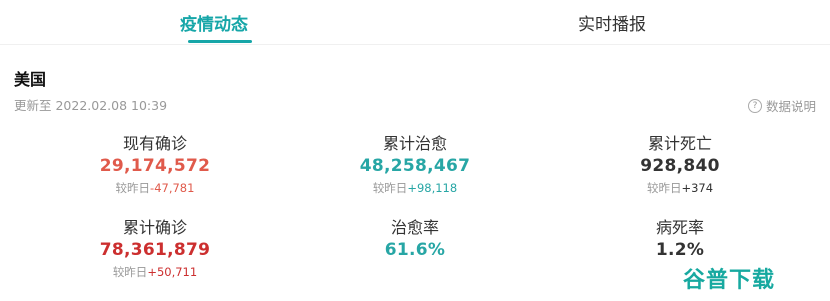 Image resolution: width=830 pixels, height=301 pixels. I want to click on stat-delta: 较昨日+98,118, so click(415, 188).